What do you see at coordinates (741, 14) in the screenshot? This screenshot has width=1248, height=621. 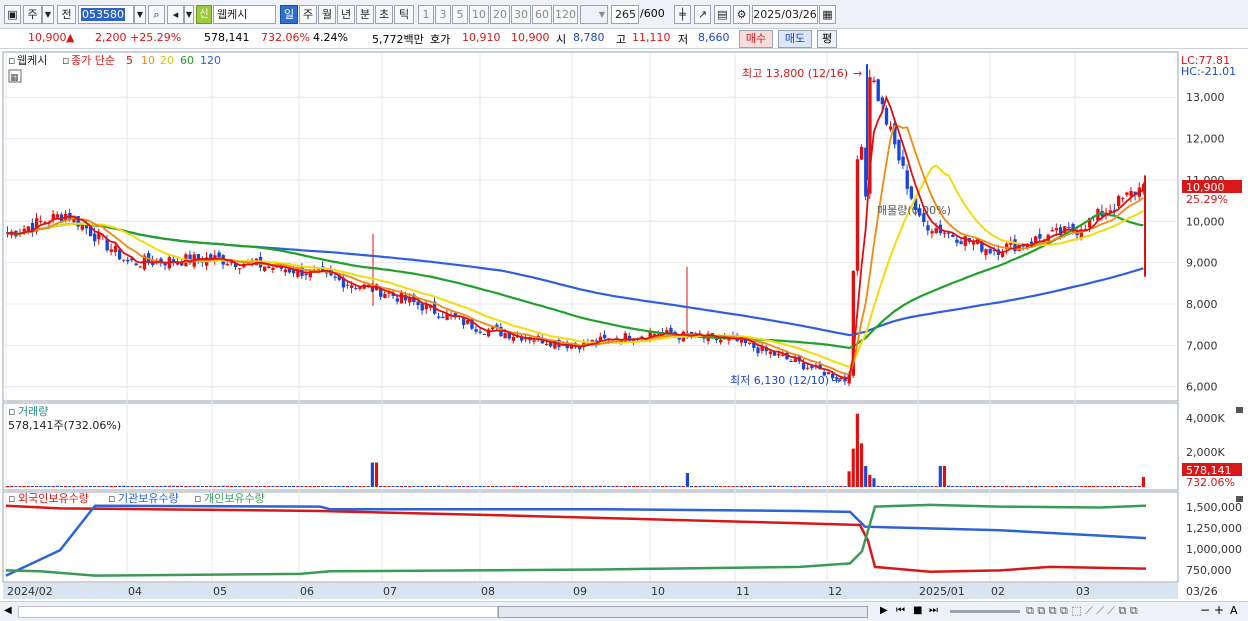 I see `gear-icon: ⚙` at bounding box center [741, 14].